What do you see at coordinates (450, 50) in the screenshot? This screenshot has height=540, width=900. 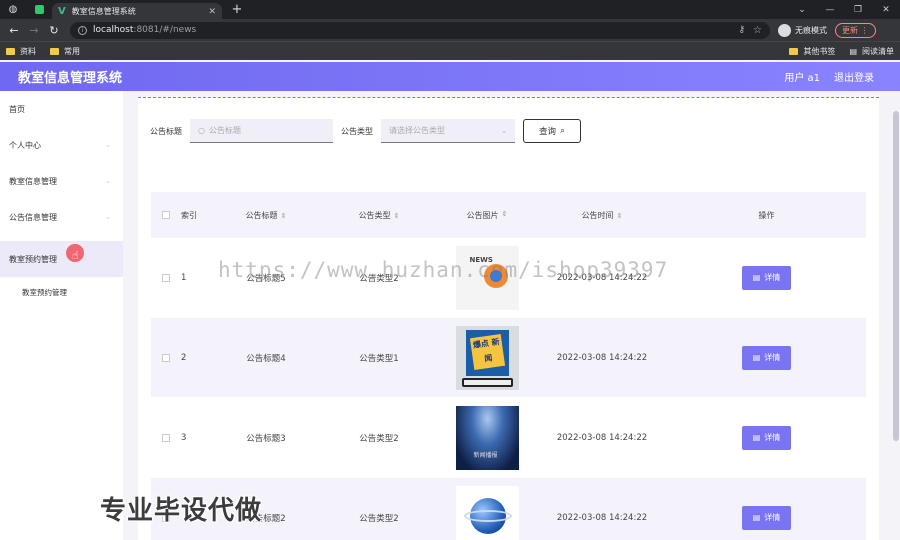 I see `bookmarks-bar: 资料 常用 其他书签 ▤ 阅读清单` at bounding box center [450, 50].